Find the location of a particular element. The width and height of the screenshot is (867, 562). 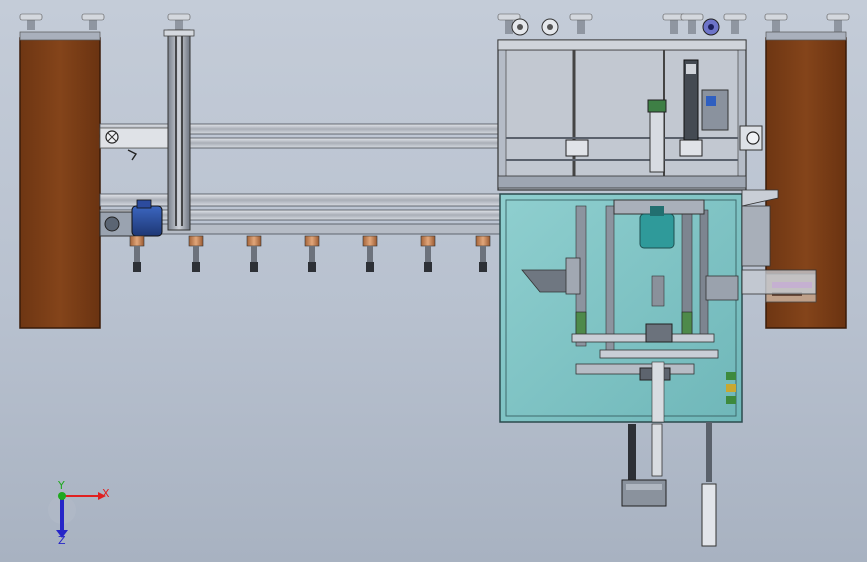

z-axis-label: Z is located at coordinates (62, 540).